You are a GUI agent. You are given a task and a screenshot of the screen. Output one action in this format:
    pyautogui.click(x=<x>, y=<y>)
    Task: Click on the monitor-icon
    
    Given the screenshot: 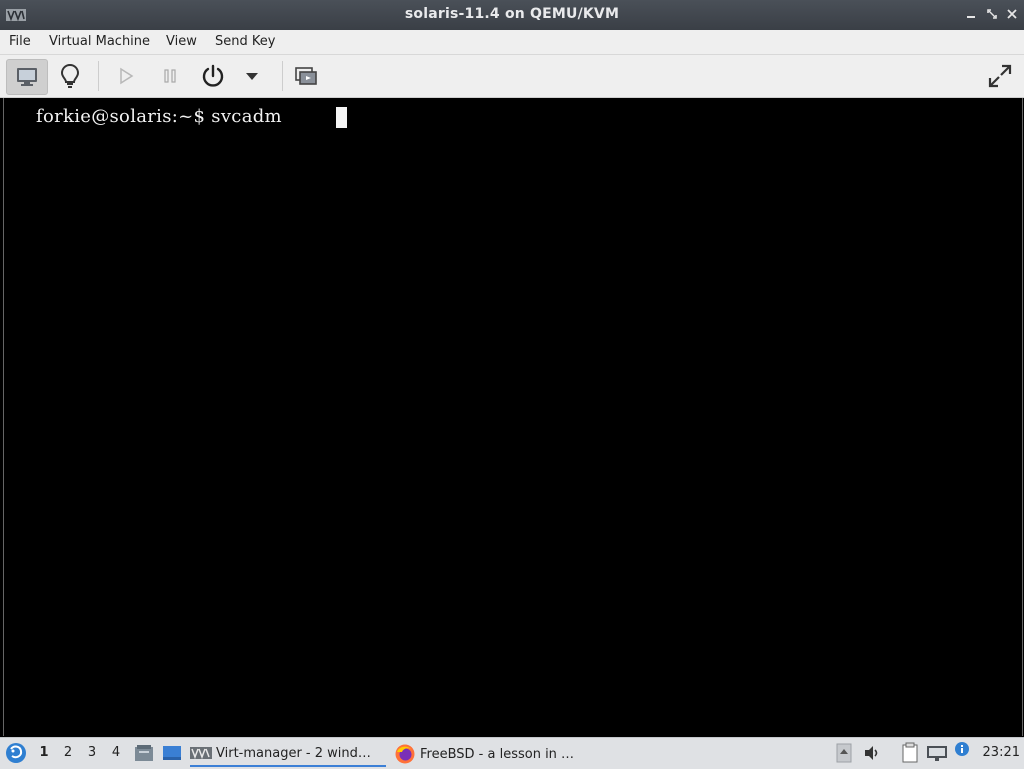 What is the action you would take?
    pyautogui.click(x=27, y=77)
    